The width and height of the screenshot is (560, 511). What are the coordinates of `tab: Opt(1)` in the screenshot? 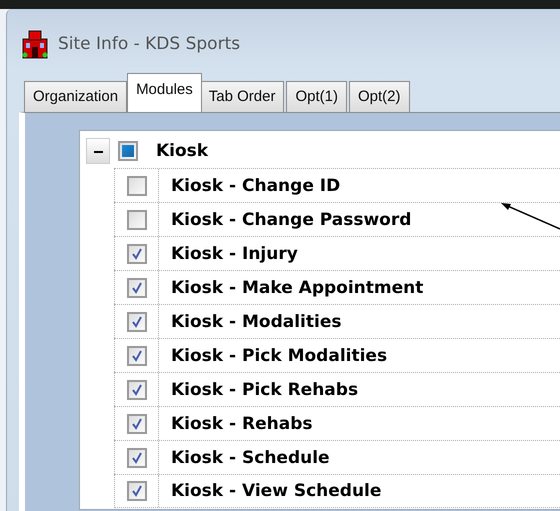 It's located at (316, 96).